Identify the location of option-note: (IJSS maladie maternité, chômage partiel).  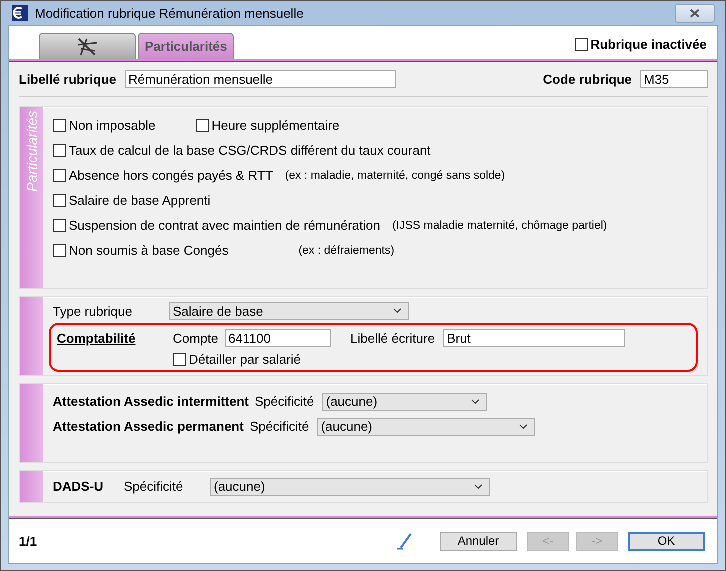
(500, 226).